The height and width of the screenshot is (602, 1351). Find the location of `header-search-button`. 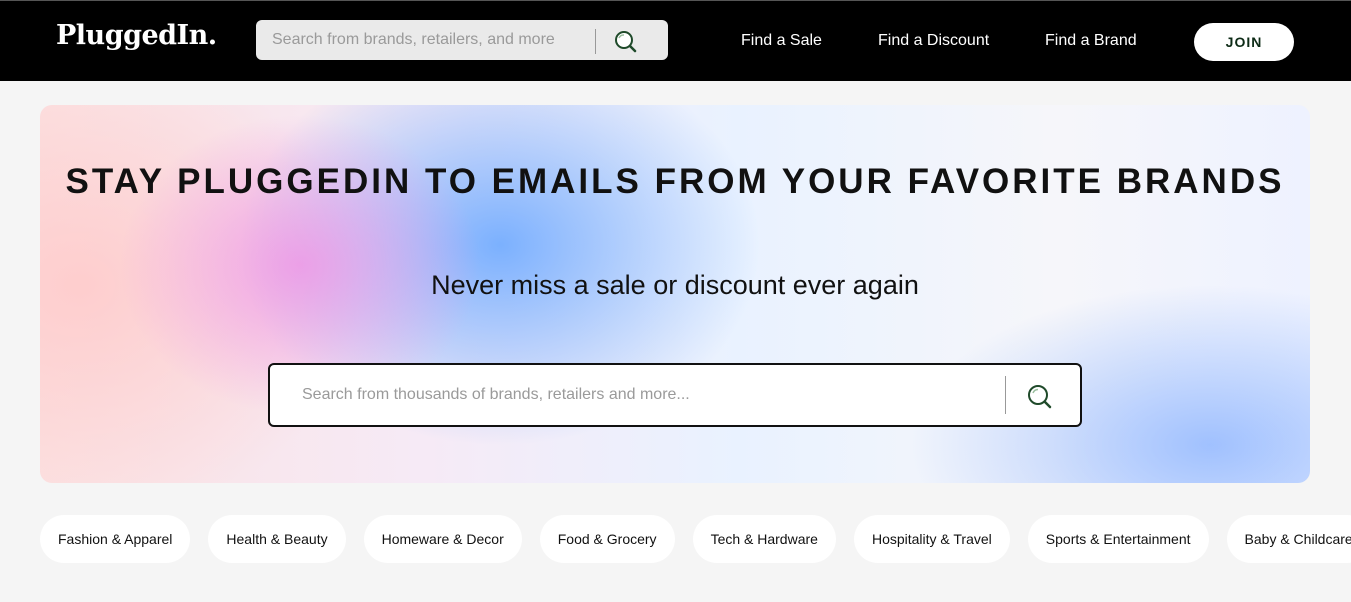

header-search-button is located at coordinates (625, 41).